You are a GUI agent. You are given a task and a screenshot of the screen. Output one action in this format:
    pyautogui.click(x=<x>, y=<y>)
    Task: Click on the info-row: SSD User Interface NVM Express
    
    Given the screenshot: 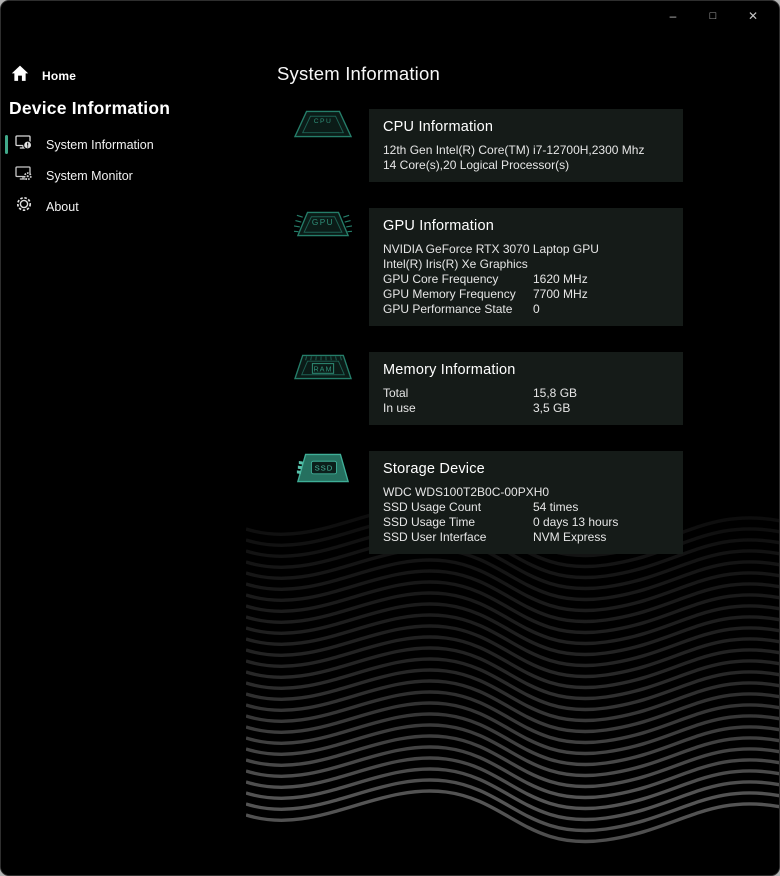 What is the action you would take?
    pyautogui.click(x=533, y=537)
    